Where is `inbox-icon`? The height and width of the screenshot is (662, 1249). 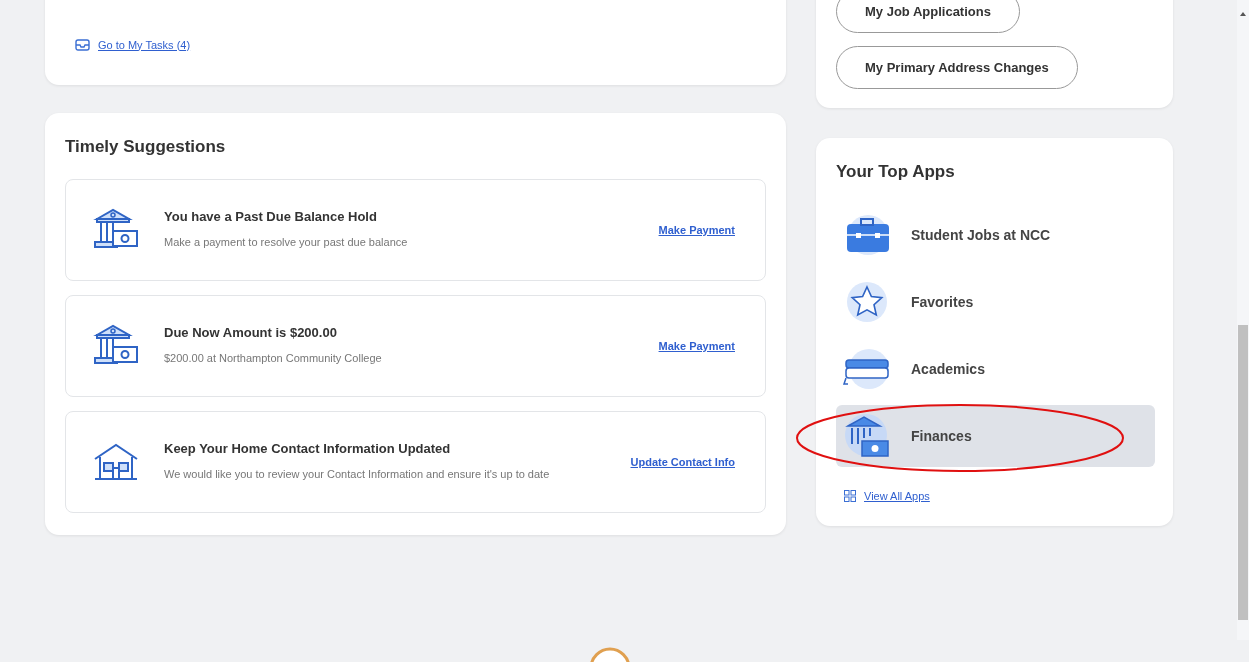
inbox-icon is located at coordinates (82, 44).